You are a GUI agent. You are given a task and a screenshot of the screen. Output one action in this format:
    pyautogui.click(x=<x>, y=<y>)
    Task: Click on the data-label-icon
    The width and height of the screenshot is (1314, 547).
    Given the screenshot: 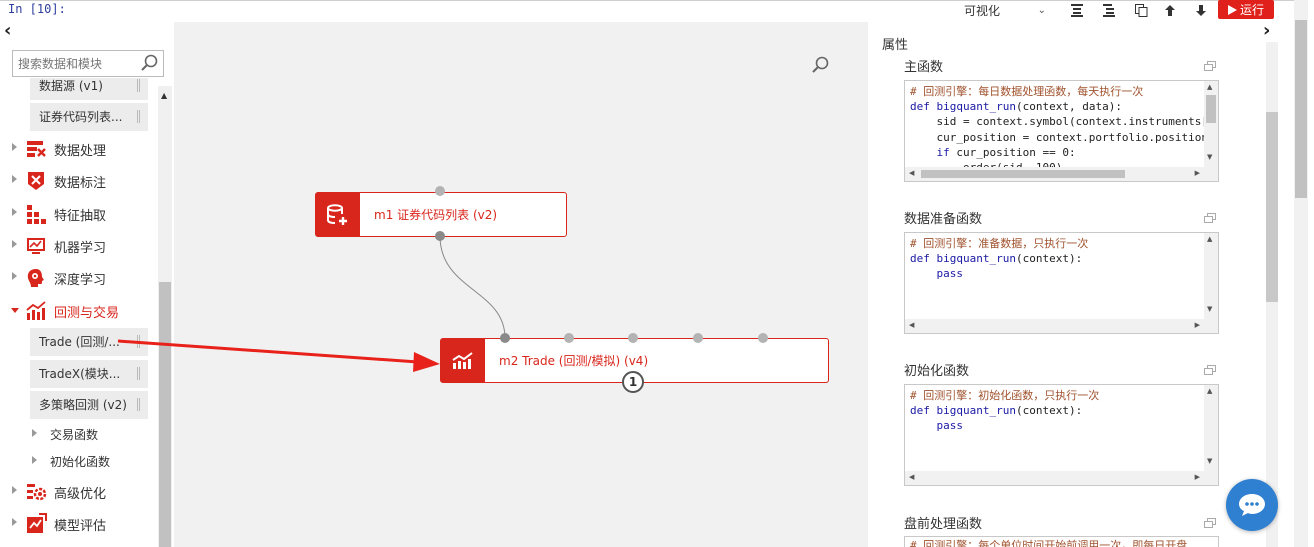 What is the action you would take?
    pyautogui.click(x=36, y=181)
    